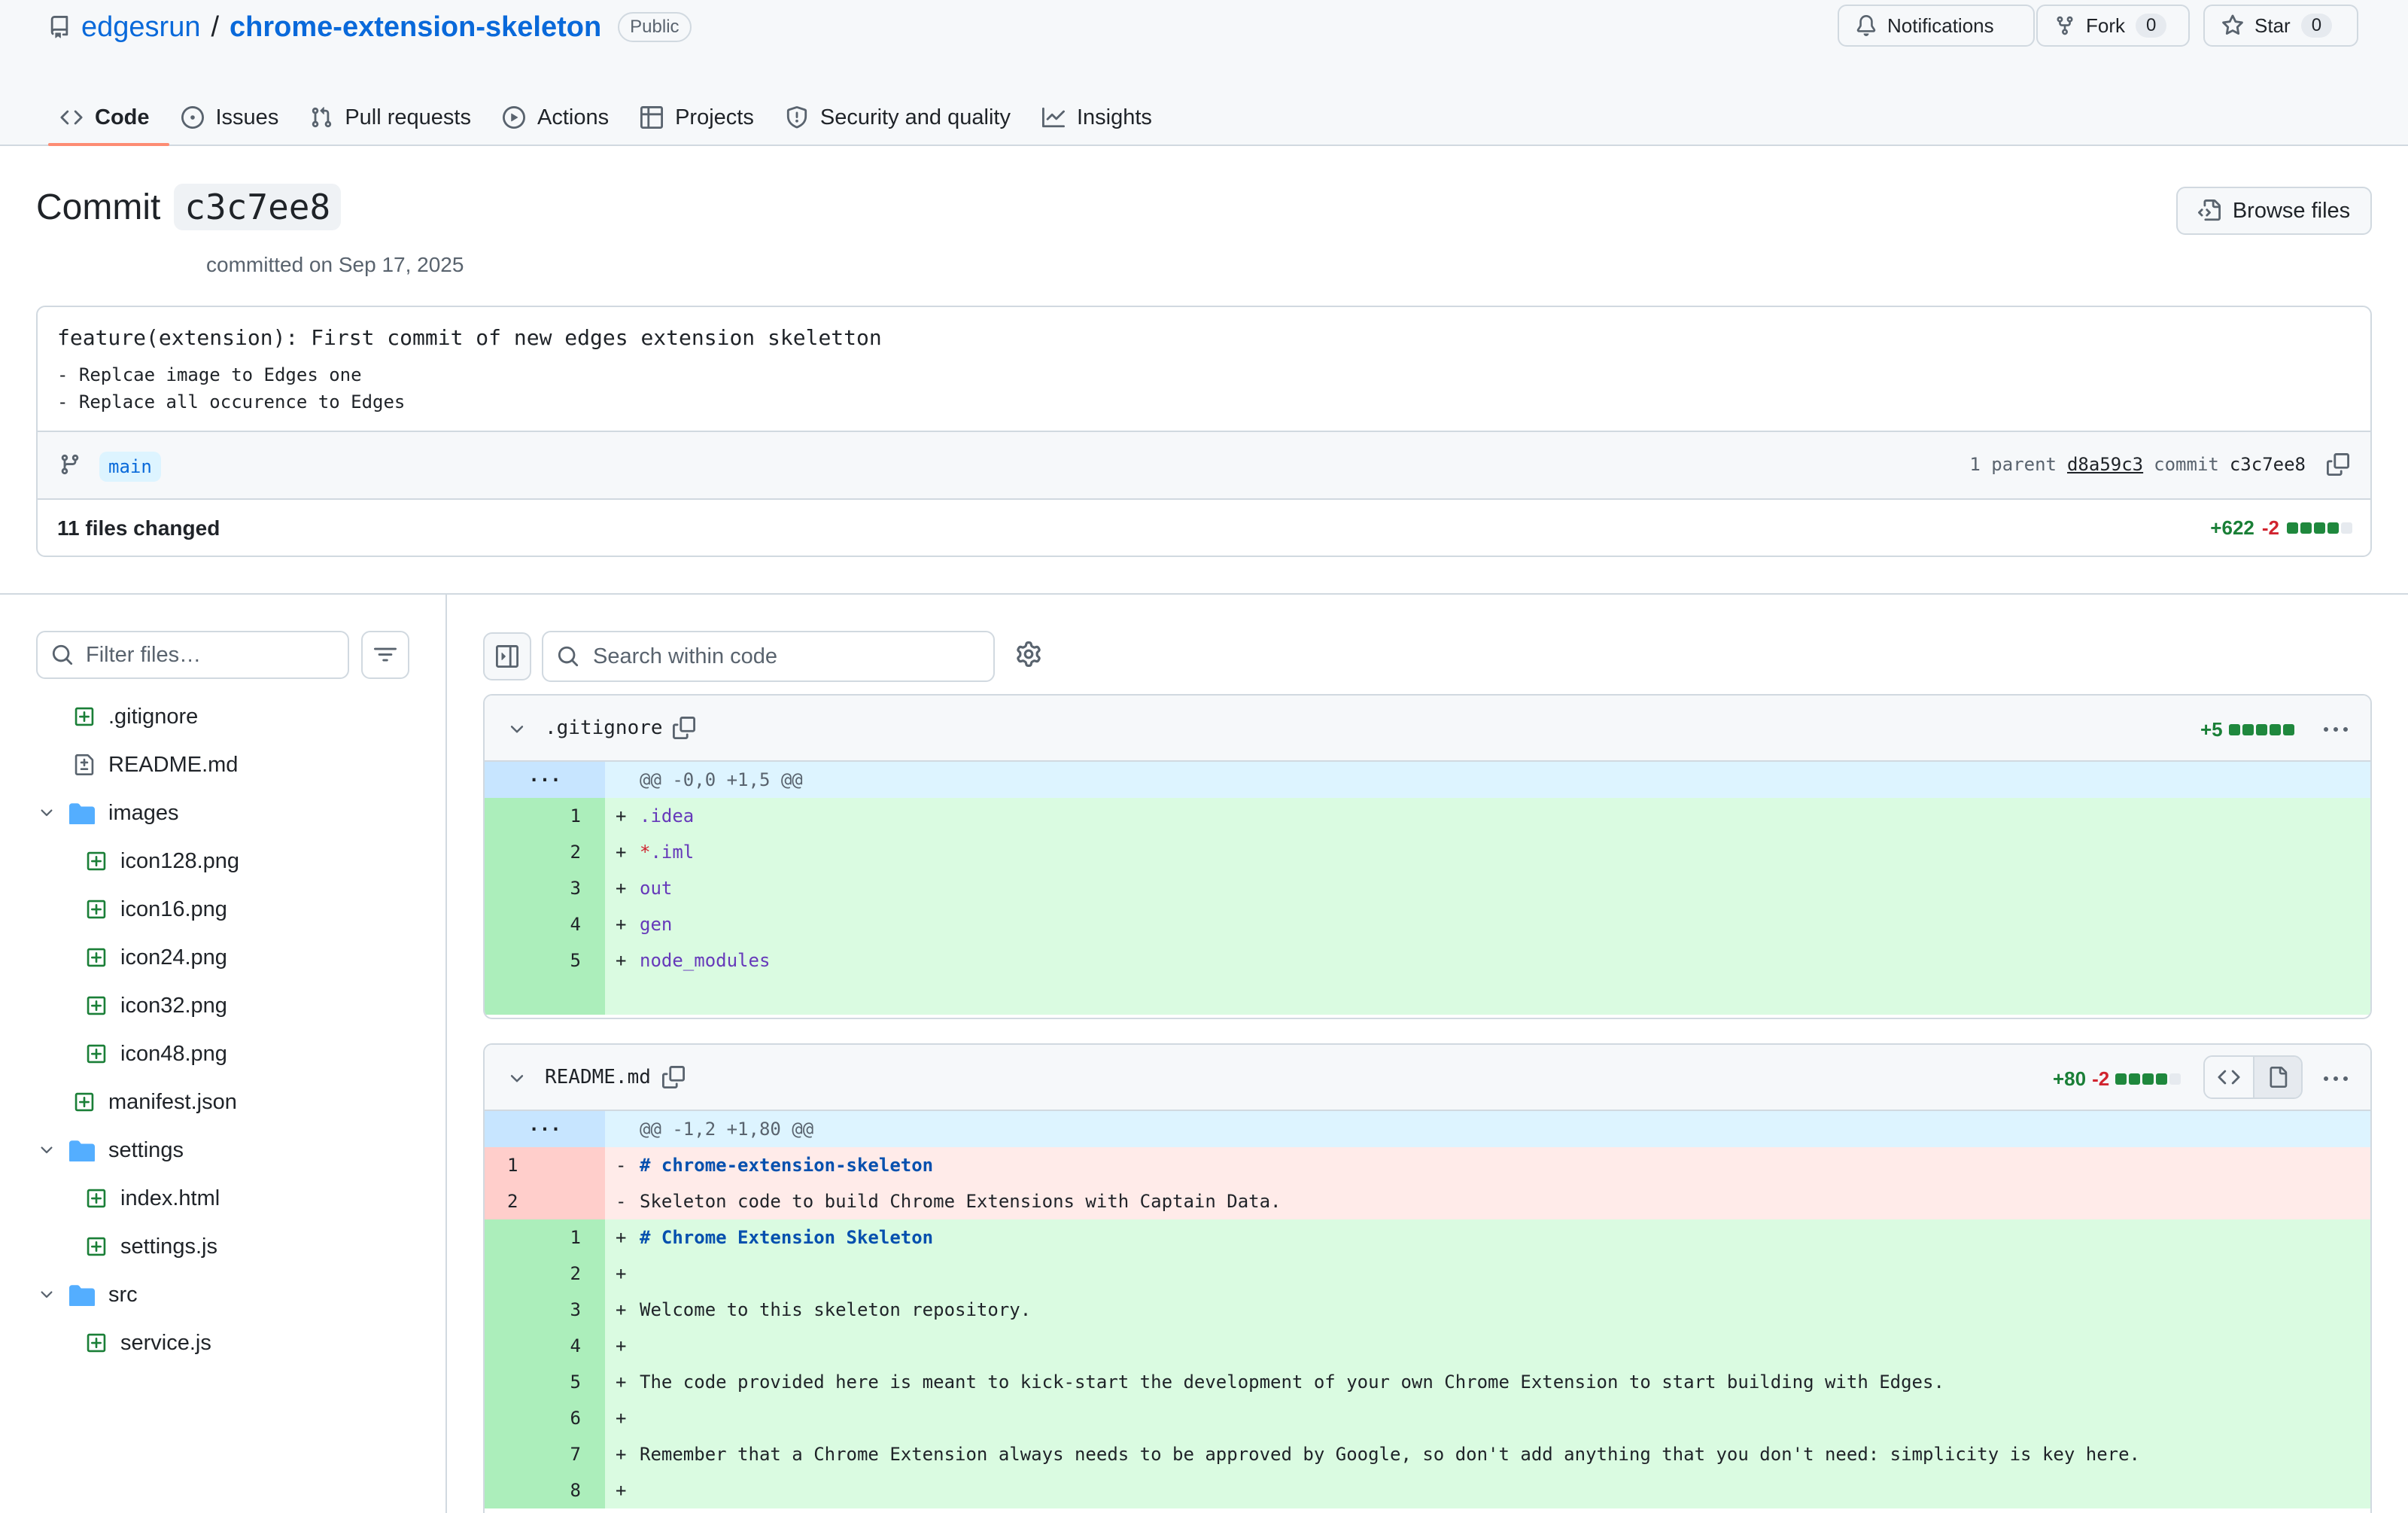 Image resolution: width=2408 pixels, height=1513 pixels. Describe the element at coordinates (787, 1237) in the screenshot. I see `diff-line-text: # Chrome Extension Skeleton` at that location.